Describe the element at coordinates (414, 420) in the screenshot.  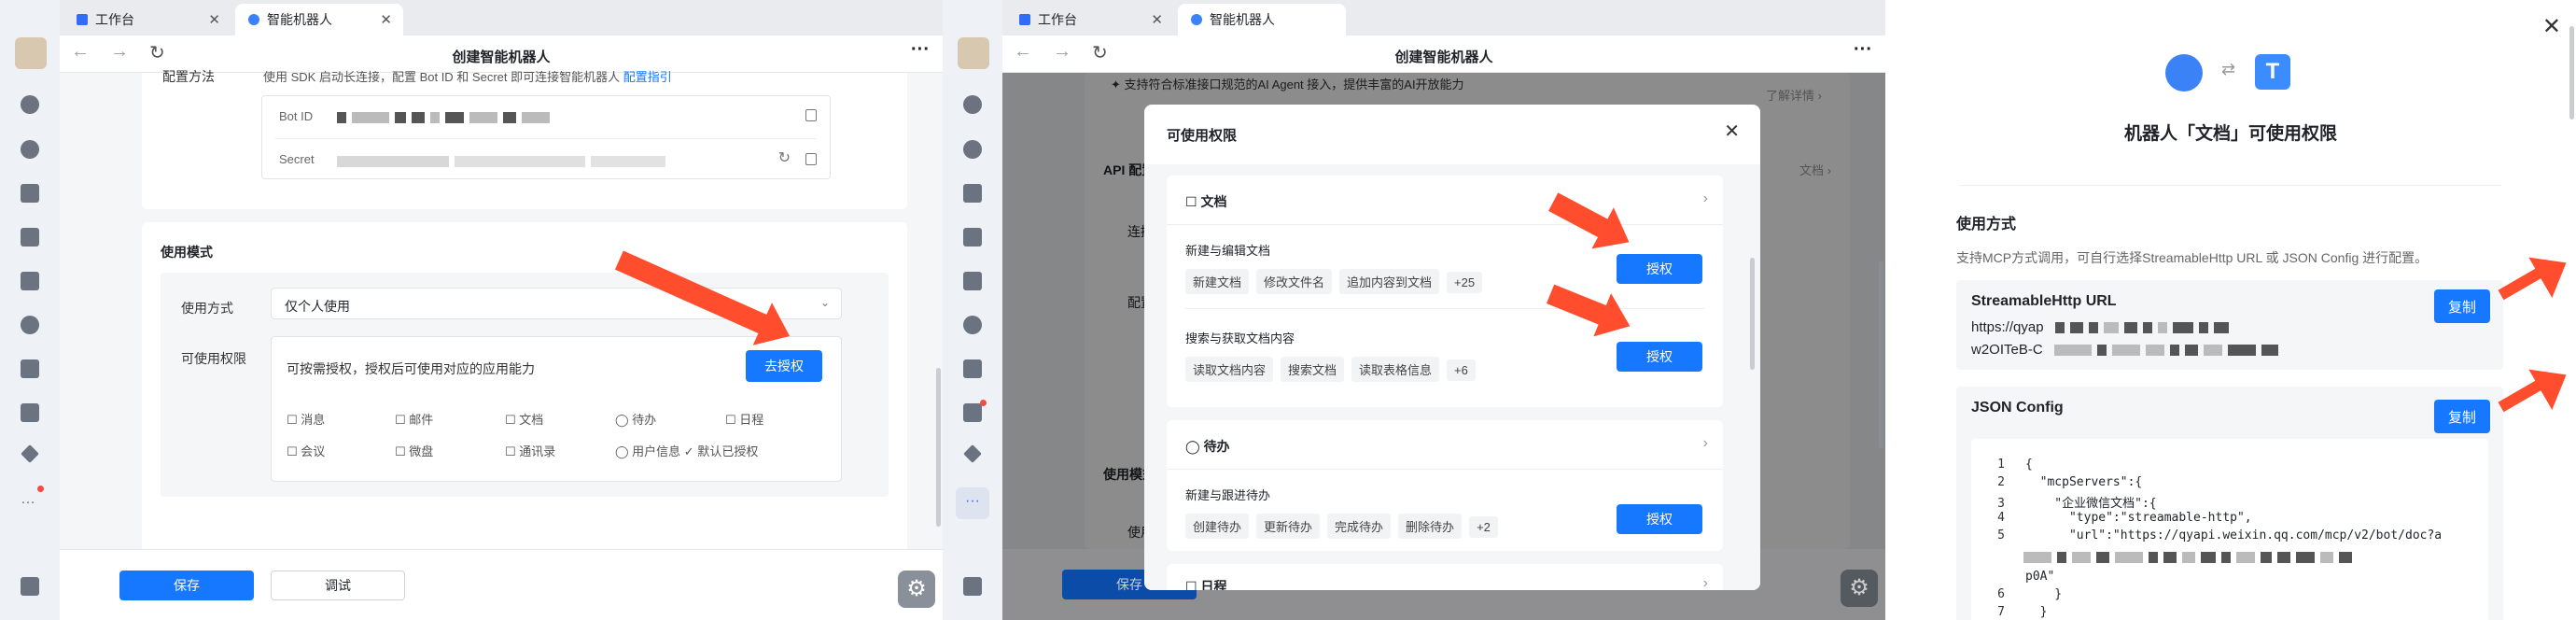
I see `perm-mail: ☐ 邮件` at that location.